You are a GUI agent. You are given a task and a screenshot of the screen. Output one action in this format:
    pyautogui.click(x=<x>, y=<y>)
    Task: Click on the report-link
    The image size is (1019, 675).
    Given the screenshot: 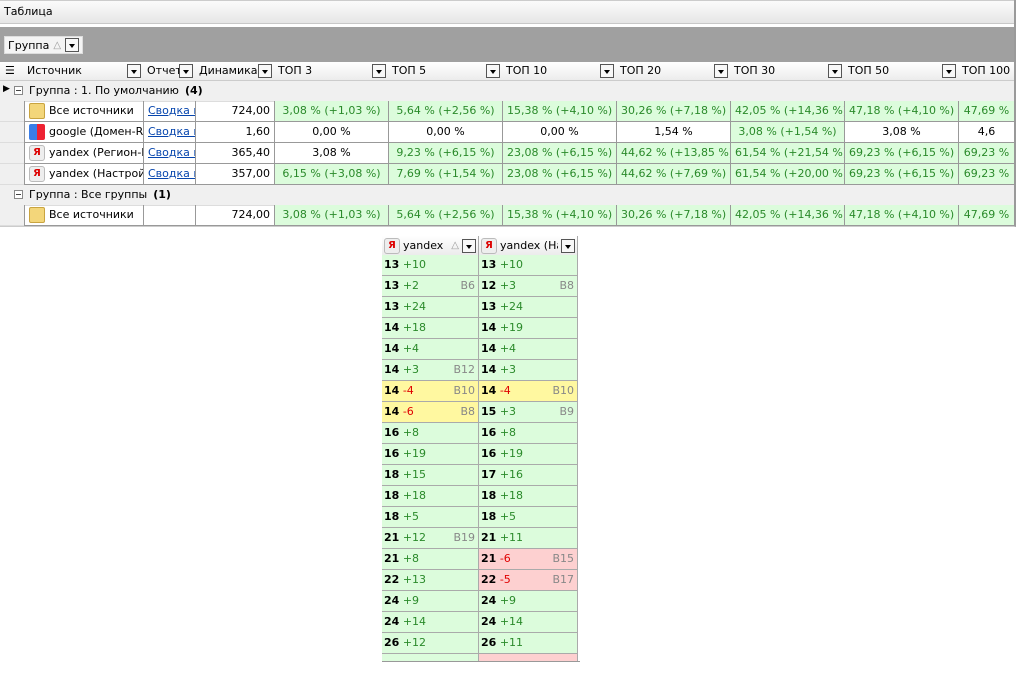 What is the action you would take?
    pyautogui.click(x=170, y=215)
    